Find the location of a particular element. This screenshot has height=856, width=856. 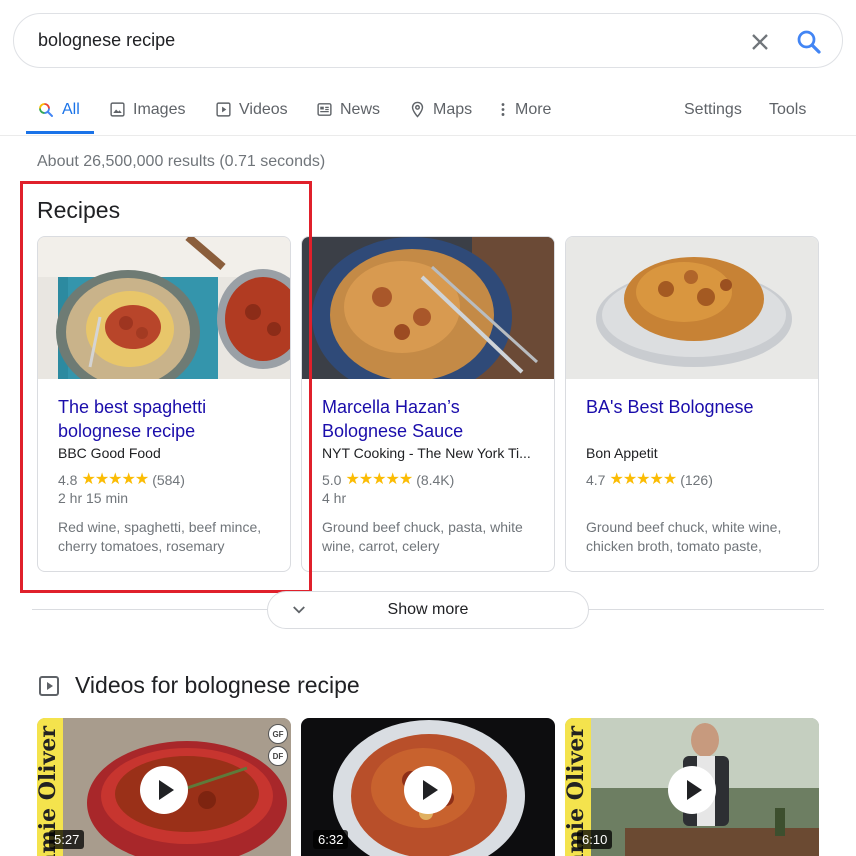

tab-images: Images is located at coordinates (147, 109).